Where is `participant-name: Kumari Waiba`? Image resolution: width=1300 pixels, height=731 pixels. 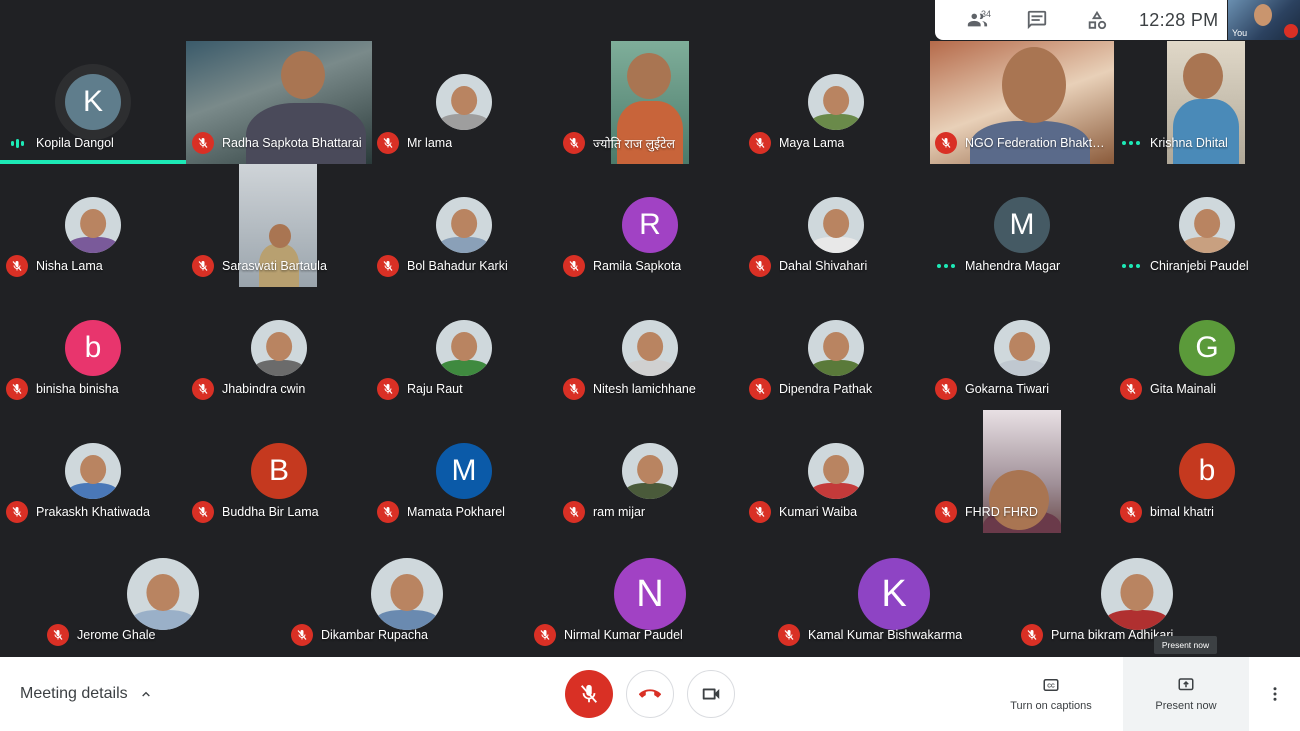
participant-name: Kumari Waiba is located at coordinates (818, 512).